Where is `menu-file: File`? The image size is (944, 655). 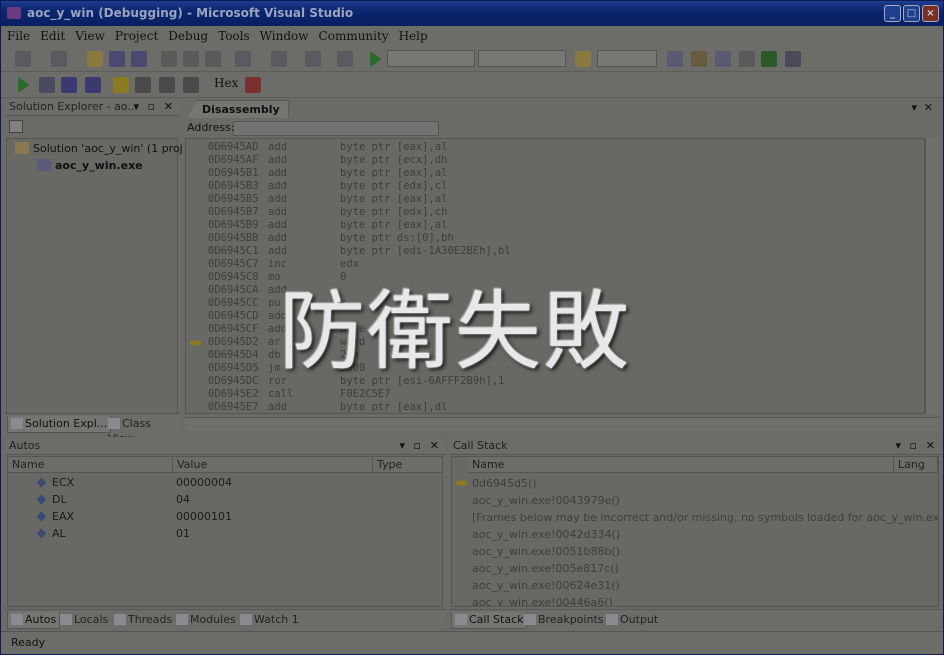
menu-file: File is located at coordinates (18, 36).